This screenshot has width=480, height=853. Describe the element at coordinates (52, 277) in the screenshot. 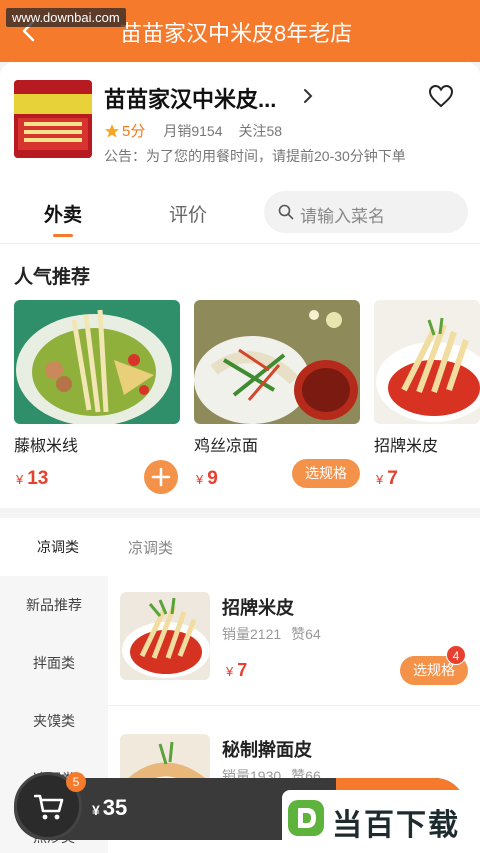

I see `section-title: 人气推荐` at that location.